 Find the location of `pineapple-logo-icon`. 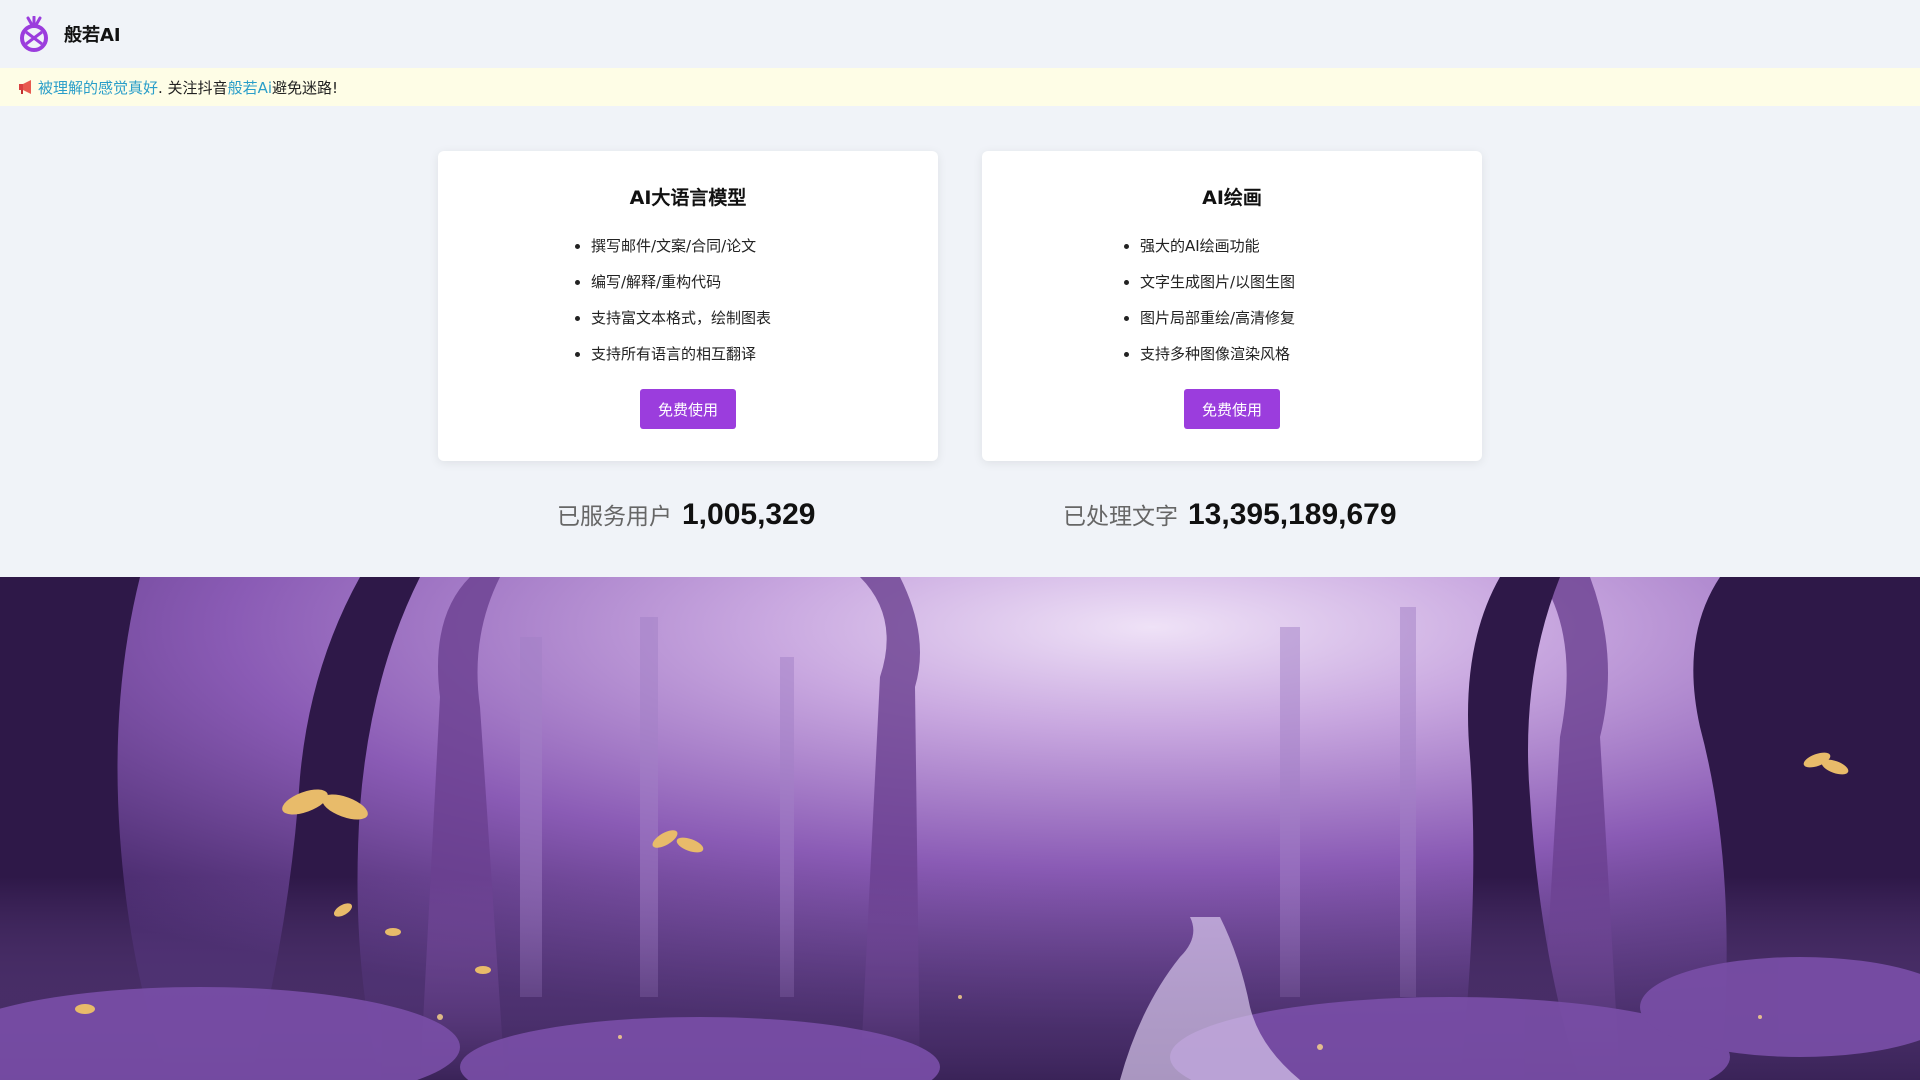

pineapple-logo-icon is located at coordinates (34, 34).